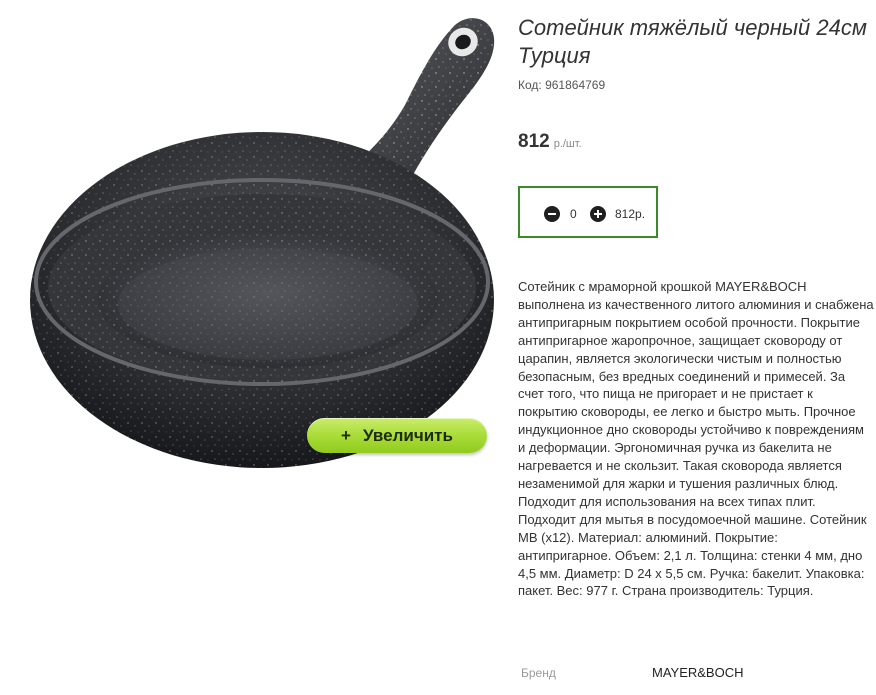 The width and height of the screenshot is (876, 695). What do you see at coordinates (588, 212) in the screenshot?
I see `cart-quantity-box: 0 812р.` at bounding box center [588, 212].